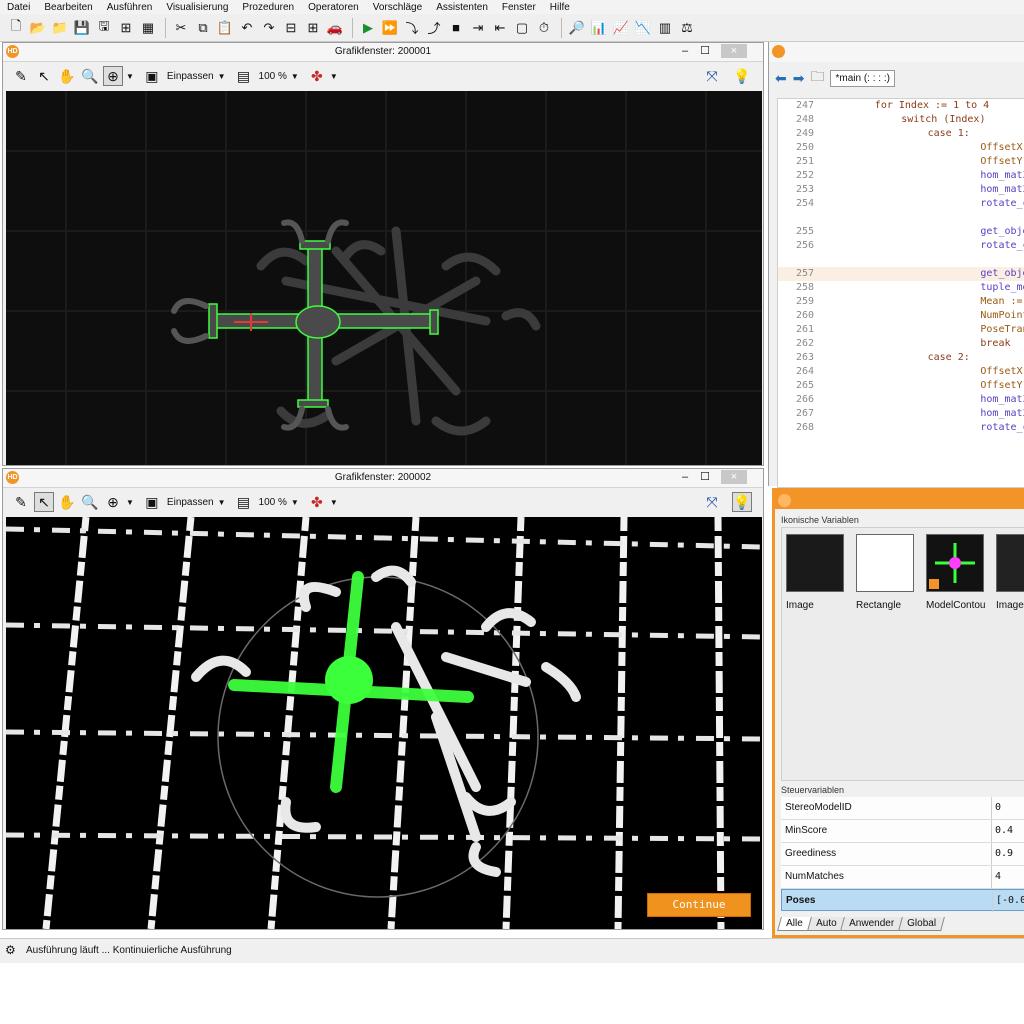 The height and width of the screenshot is (1024, 1024). I want to click on code-line: 267 hom_mat3, so click(901, 414).